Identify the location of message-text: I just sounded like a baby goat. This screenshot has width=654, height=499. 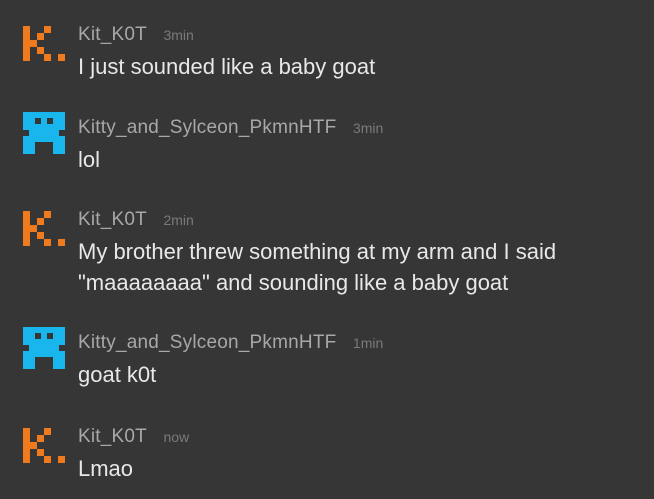
(227, 66).